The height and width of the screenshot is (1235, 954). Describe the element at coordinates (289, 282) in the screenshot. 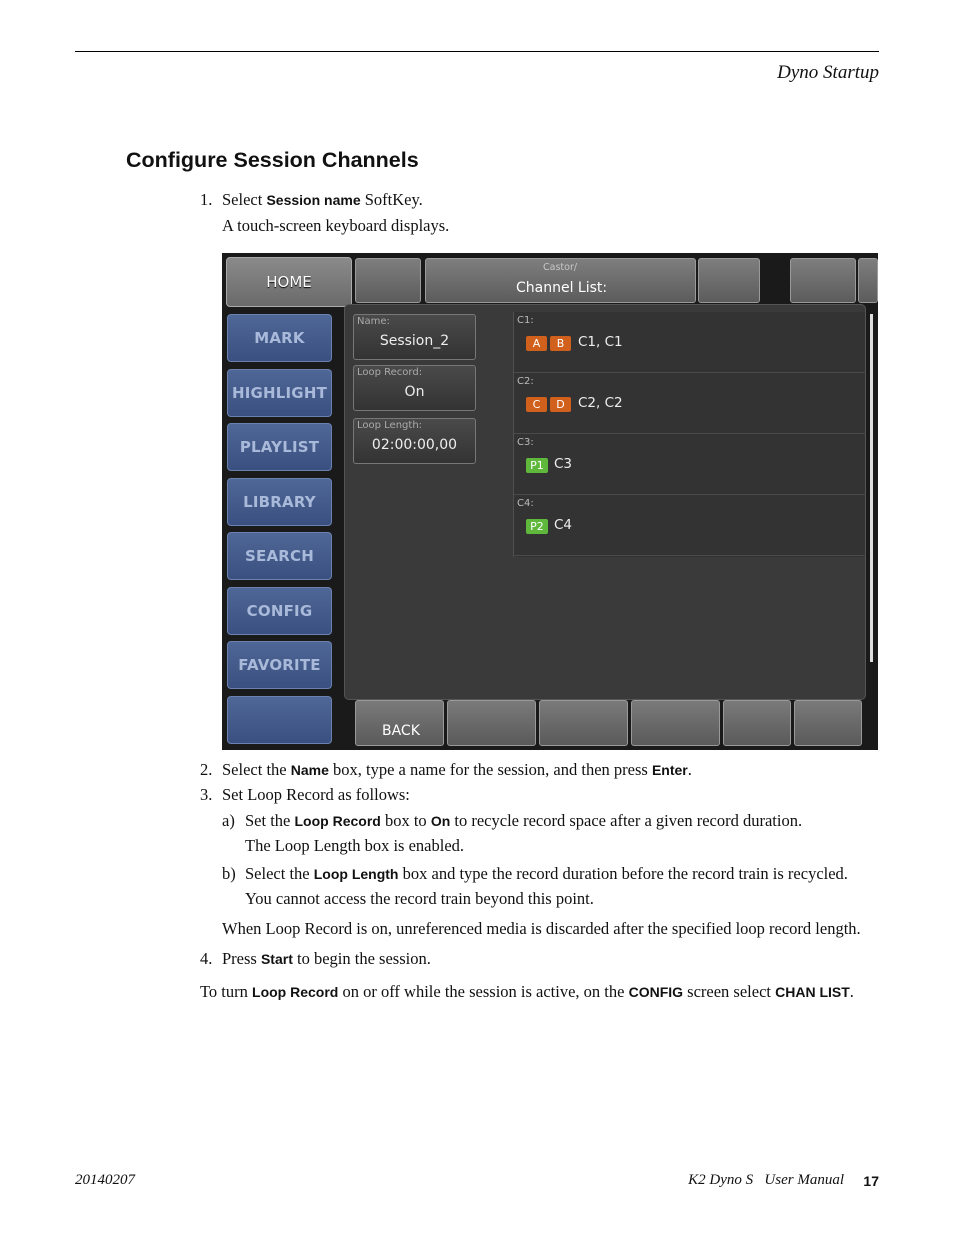

I see `home-button: HOME` at that location.